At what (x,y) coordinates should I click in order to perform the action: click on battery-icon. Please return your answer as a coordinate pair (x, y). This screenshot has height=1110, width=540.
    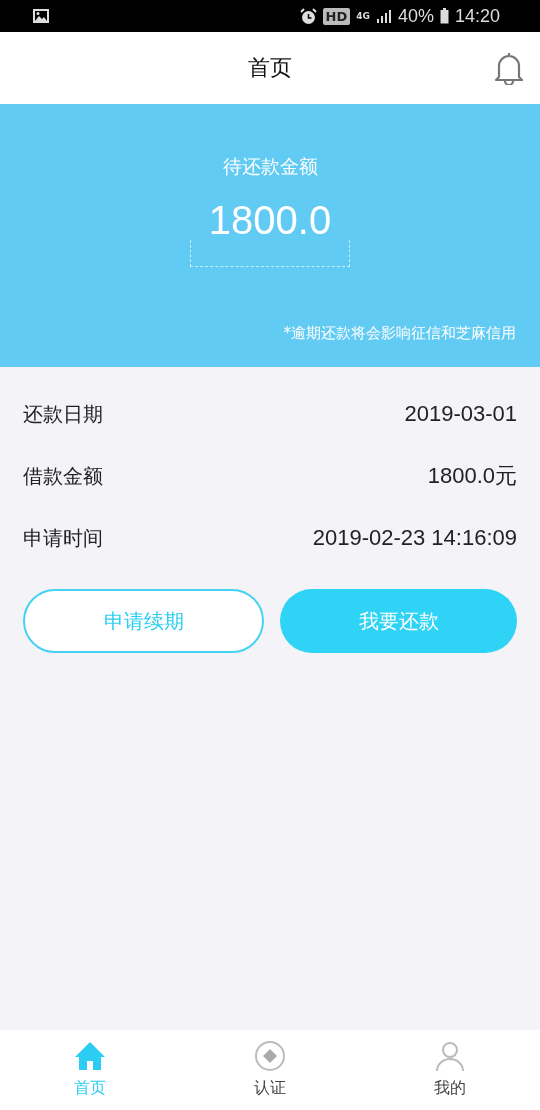
    Looking at the image, I should click on (444, 16).